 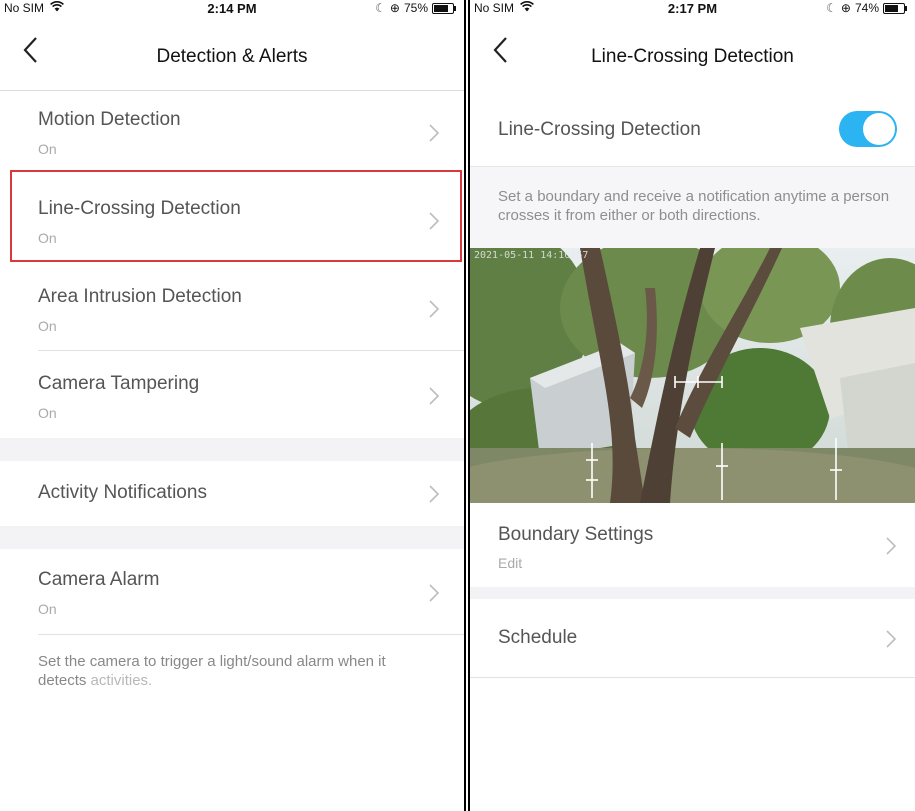 What do you see at coordinates (692, 545) in the screenshot?
I see `boundary-settings-row: Boundary Settings Edit` at bounding box center [692, 545].